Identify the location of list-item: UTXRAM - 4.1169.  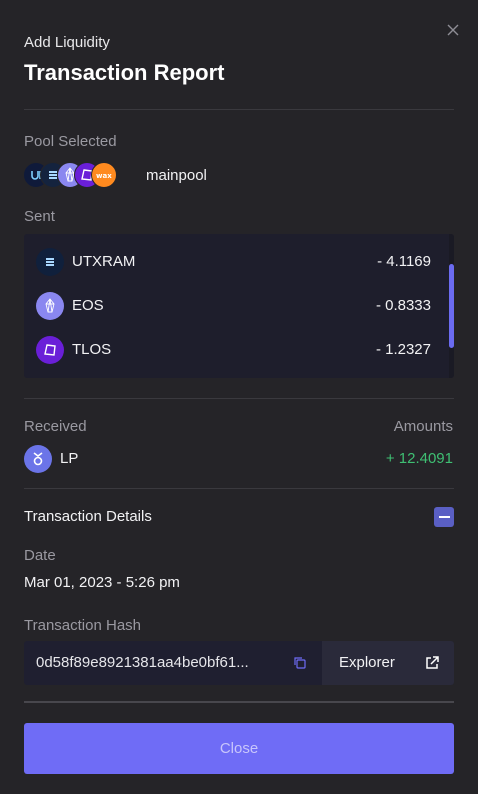
(237, 262).